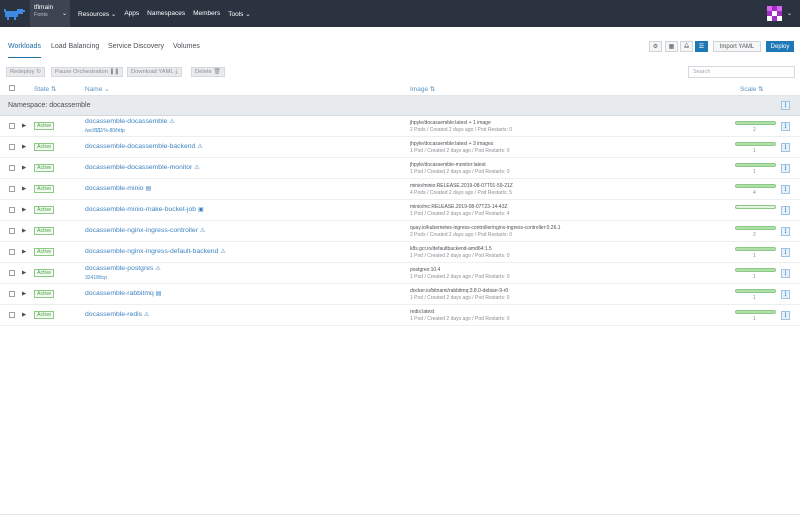 This screenshot has width=800, height=517. Describe the element at coordinates (206, 13) in the screenshot. I see `nav-members: Members` at that location.